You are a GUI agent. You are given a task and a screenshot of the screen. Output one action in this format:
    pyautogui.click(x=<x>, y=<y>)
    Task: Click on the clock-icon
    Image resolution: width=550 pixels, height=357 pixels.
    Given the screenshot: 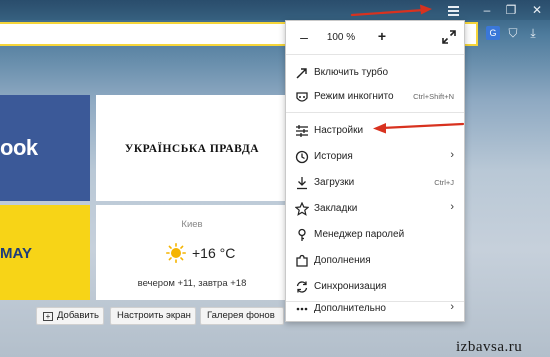 What is the action you would take?
    pyautogui.click(x=302, y=157)
    